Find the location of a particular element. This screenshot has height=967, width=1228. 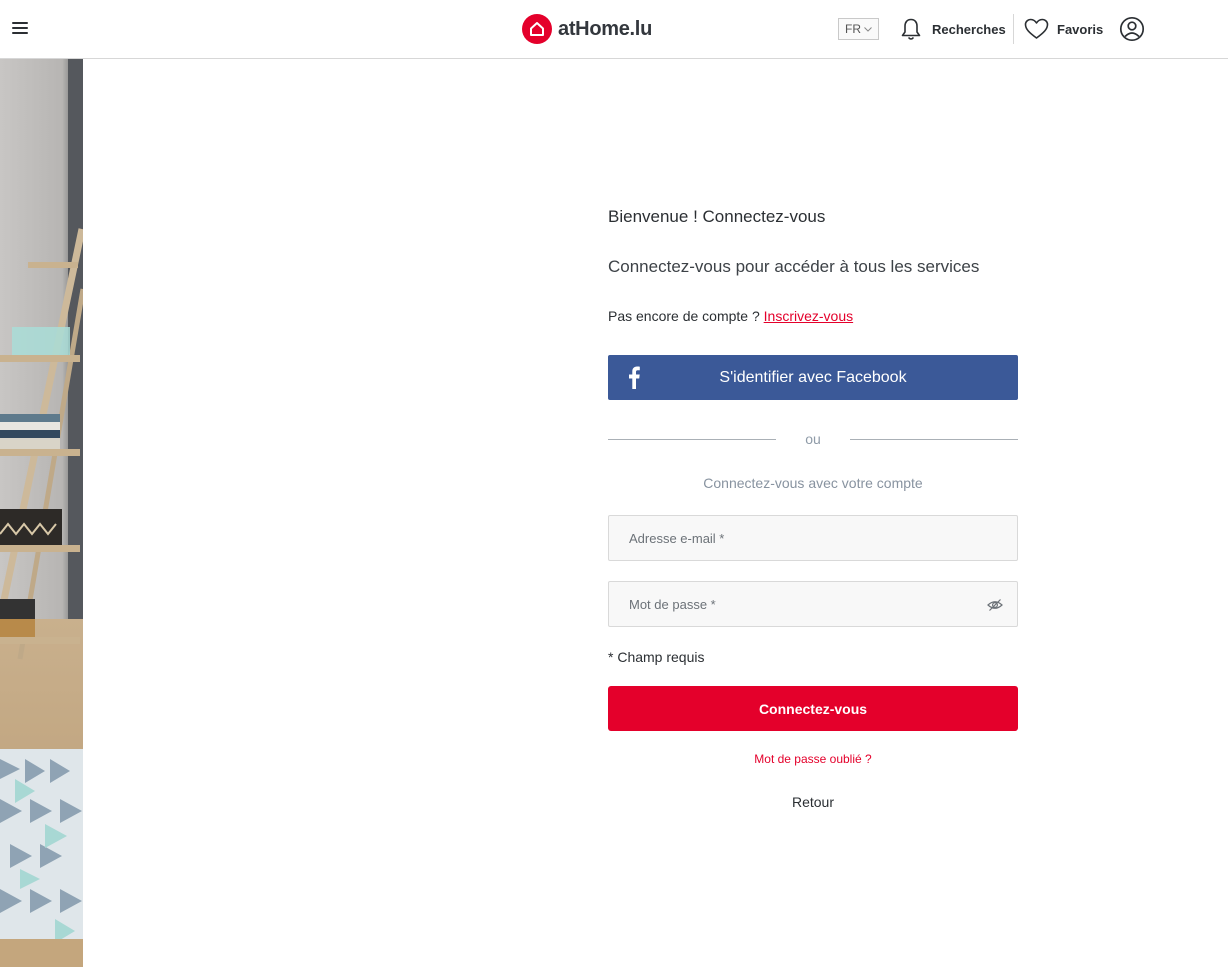

divider-line-right is located at coordinates (934, 439).